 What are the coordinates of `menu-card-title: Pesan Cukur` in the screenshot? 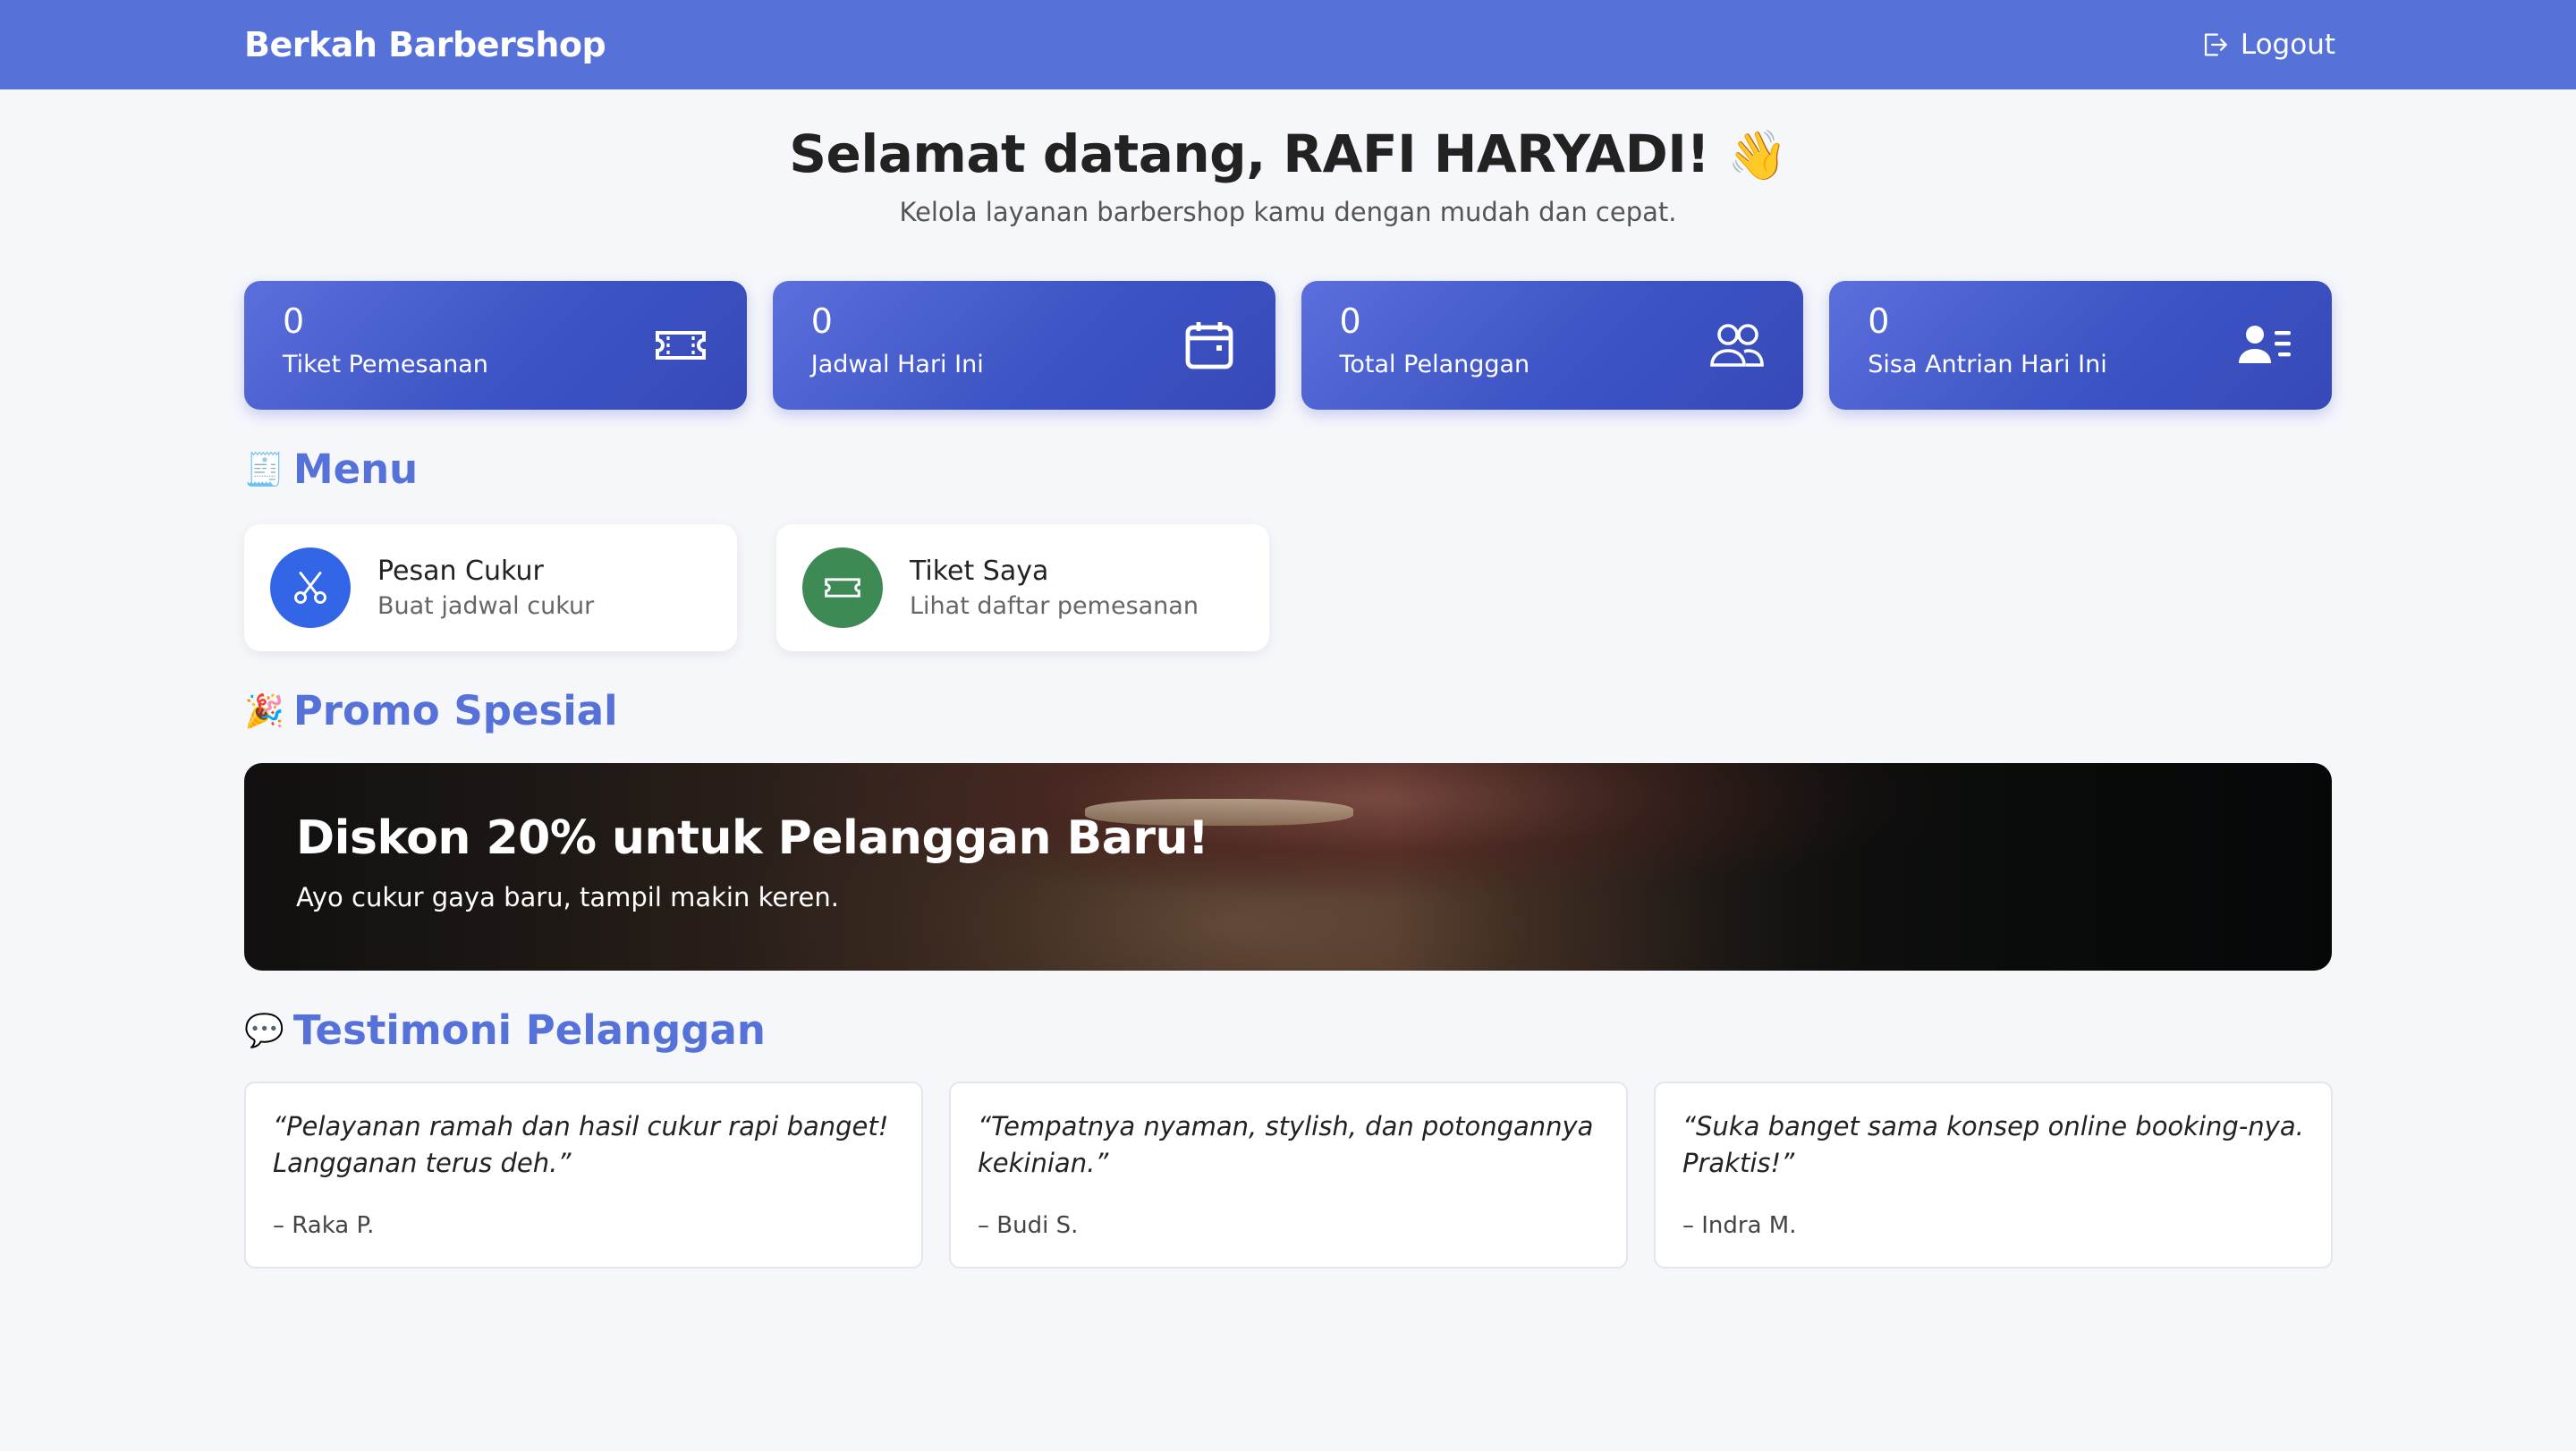 It's located at (460, 571).